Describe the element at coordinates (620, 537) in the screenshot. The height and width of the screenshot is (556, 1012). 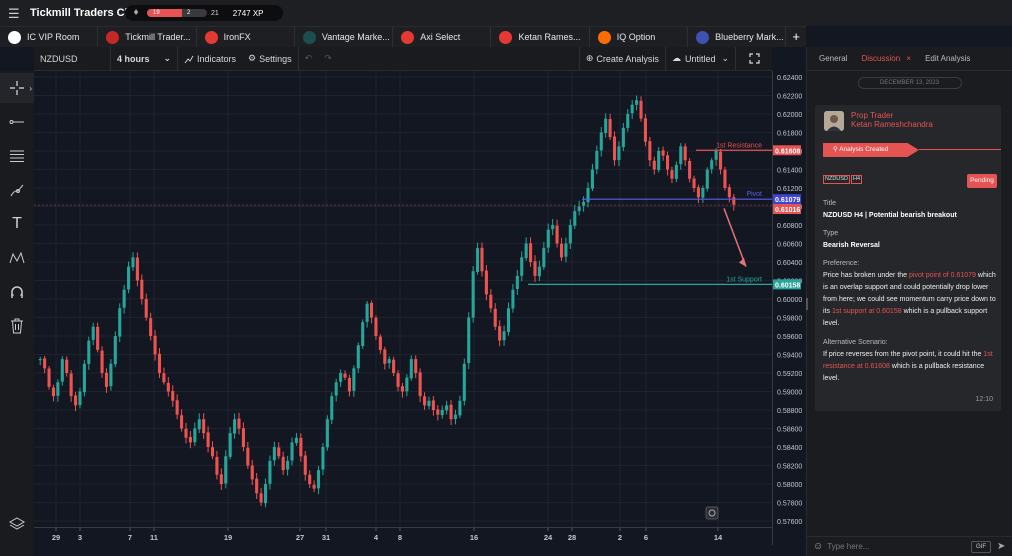
I see `time-tick-label: 2` at that location.